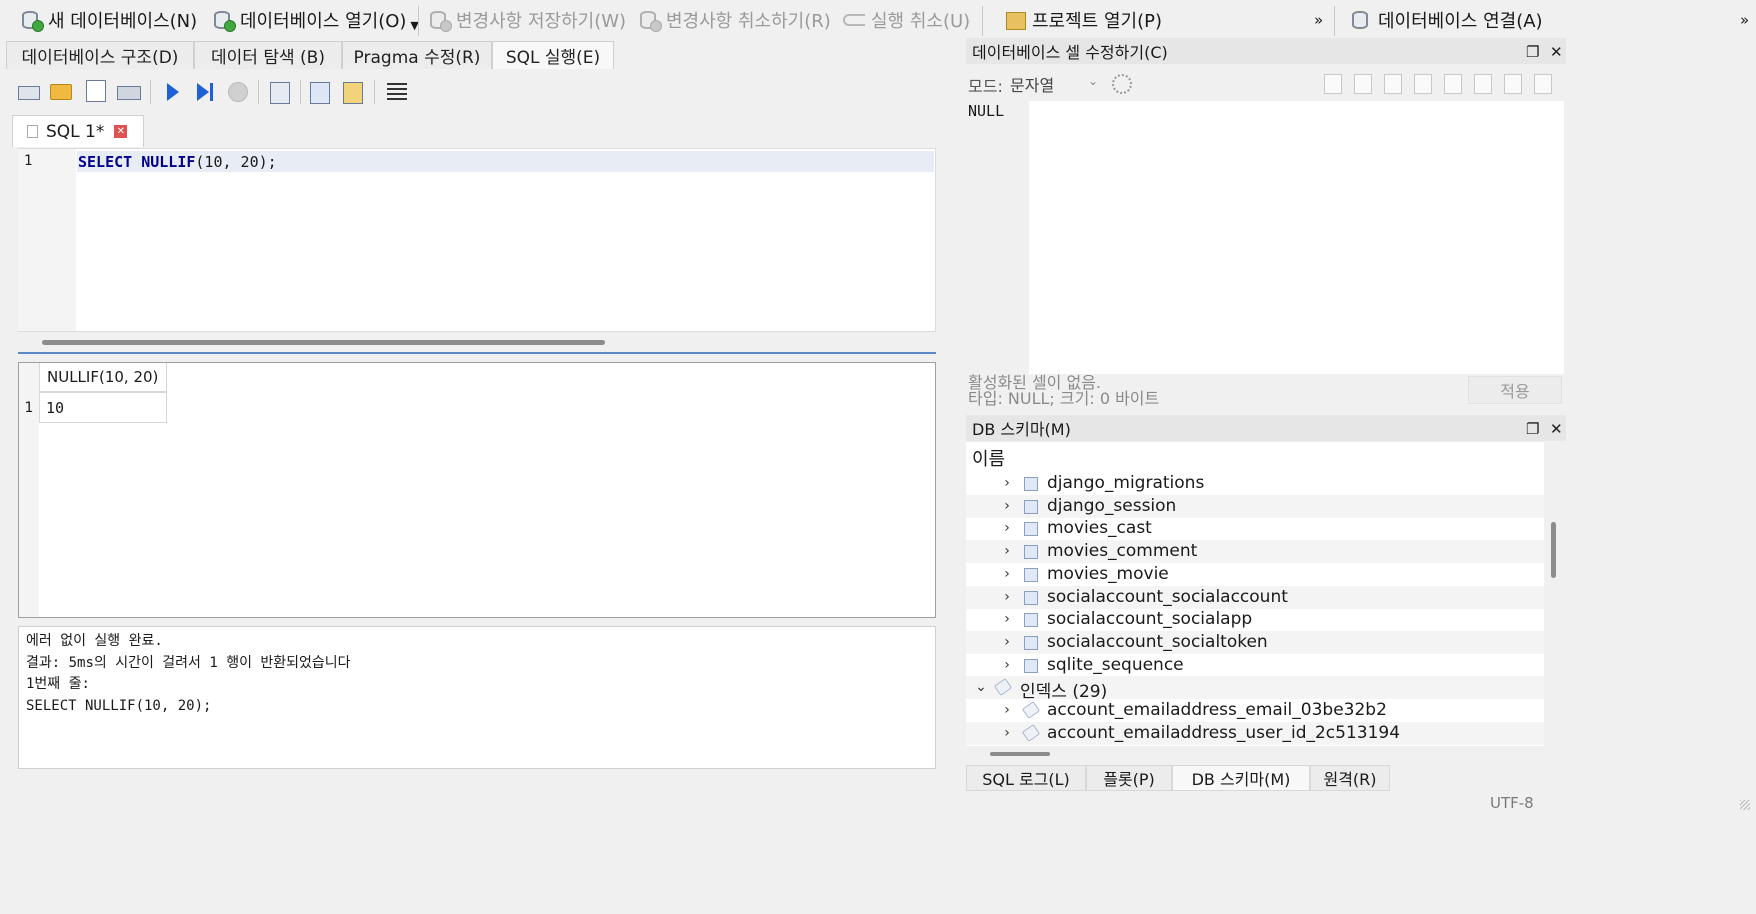 The height and width of the screenshot is (914, 1756). Describe the element at coordinates (1350, 778) in the screenshot. I see `tab-remote: 원격(R)` at that location.